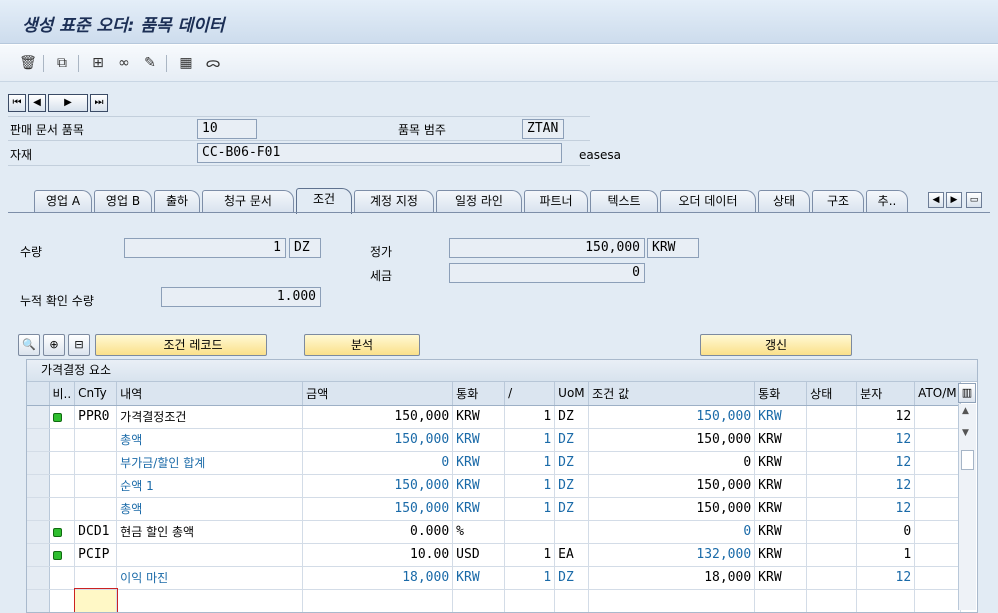  I want to click on table-row: 부가금/할인 합계 0 KRW 1 DZ 0 KRW 12, so click(494, 463).